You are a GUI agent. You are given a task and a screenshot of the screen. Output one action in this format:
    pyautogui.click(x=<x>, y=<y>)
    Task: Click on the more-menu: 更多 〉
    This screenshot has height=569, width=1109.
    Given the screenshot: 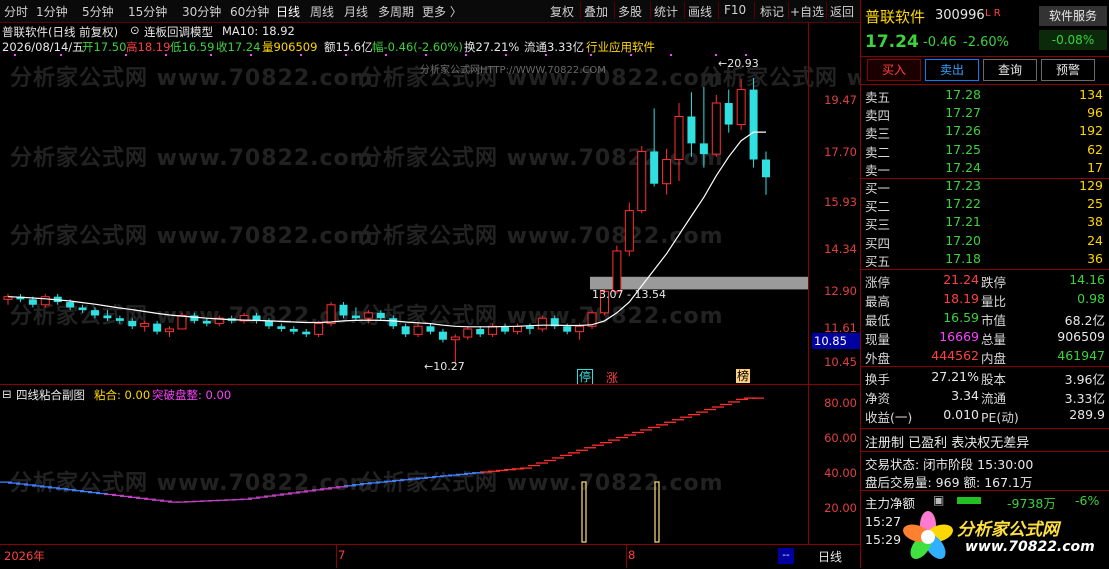 What is the action you would take?
    pyautogui.click(x=442, y=11)
    